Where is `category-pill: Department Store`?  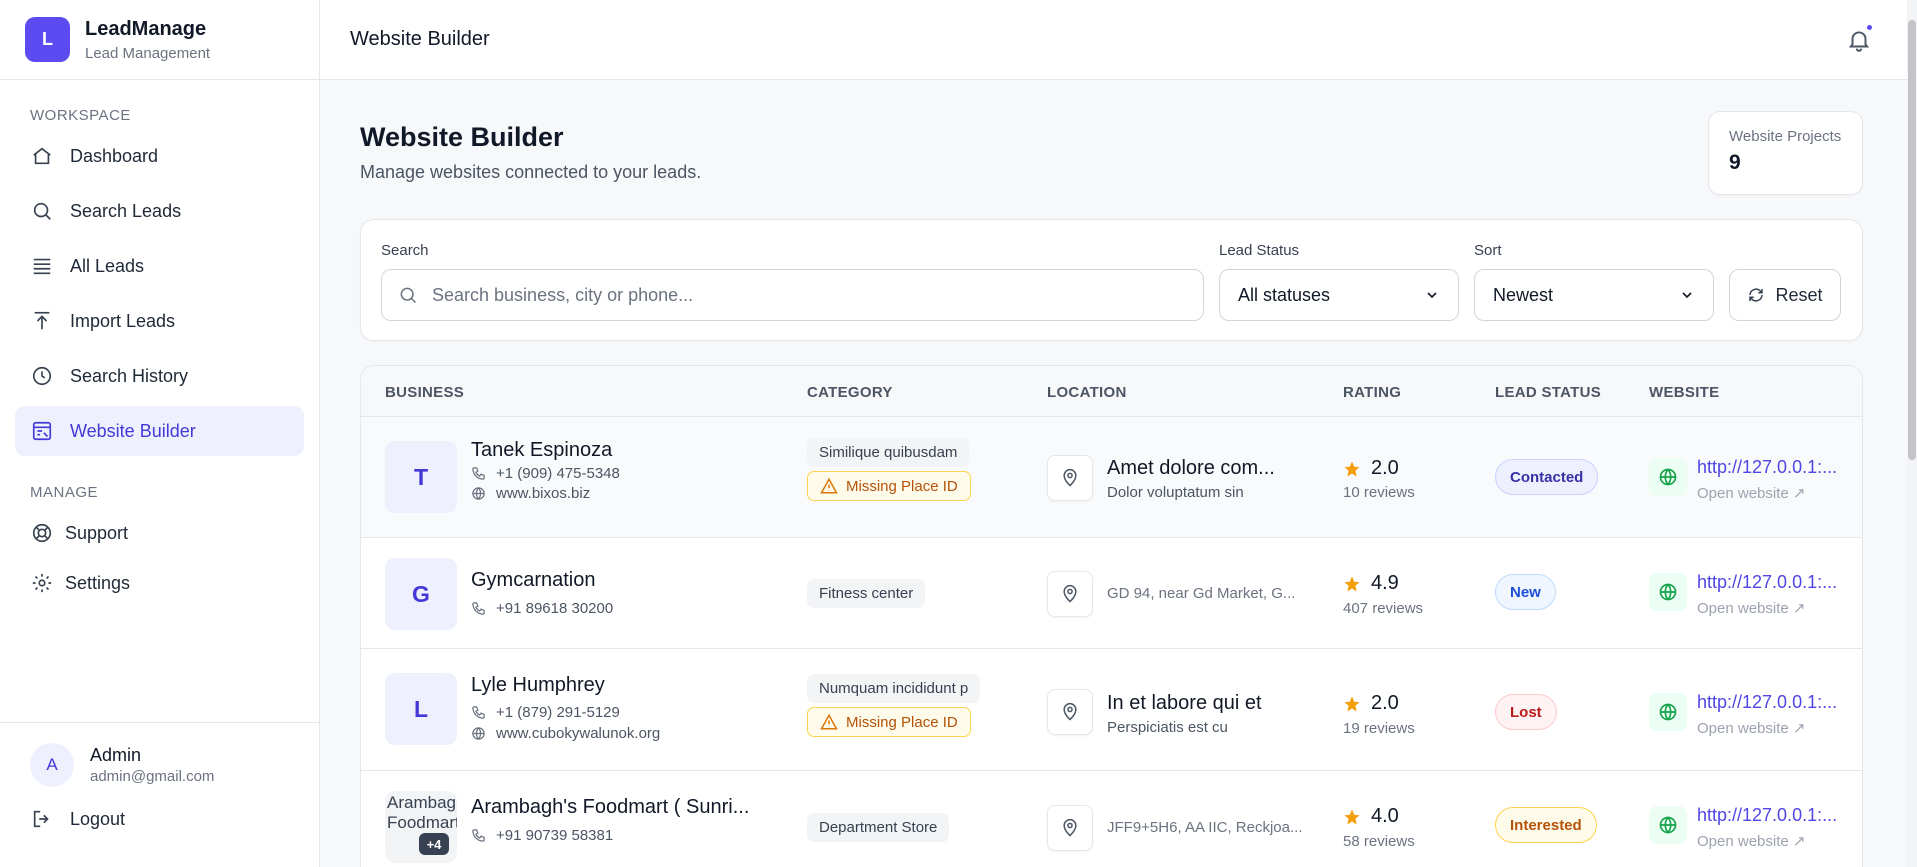
category-pill: Department Store is located at coordinates (878, 827).